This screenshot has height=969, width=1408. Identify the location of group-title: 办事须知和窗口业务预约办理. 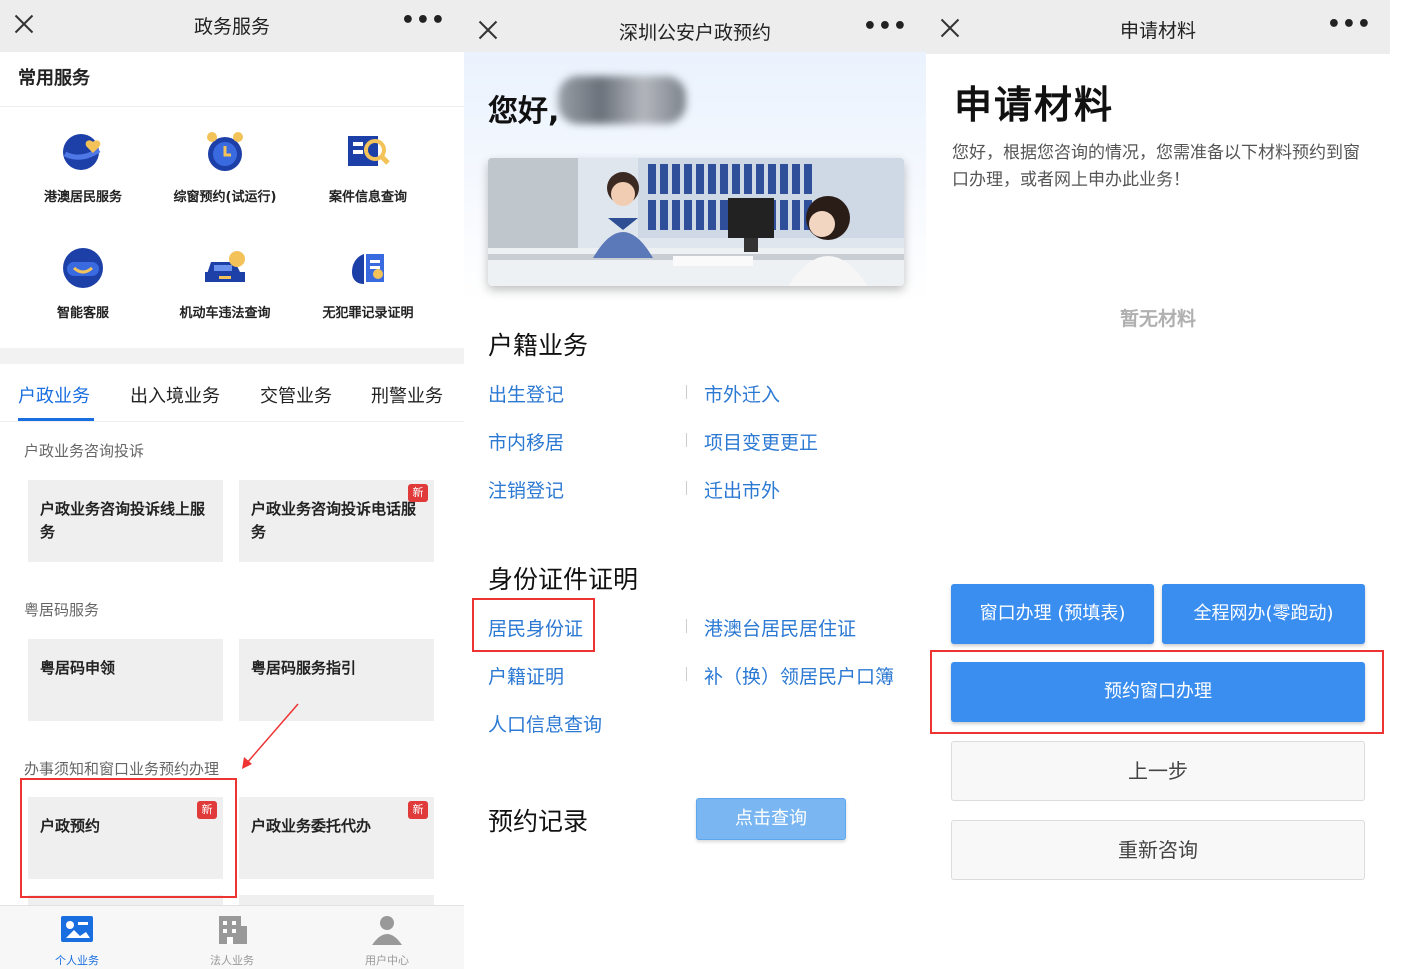
(122, 769).